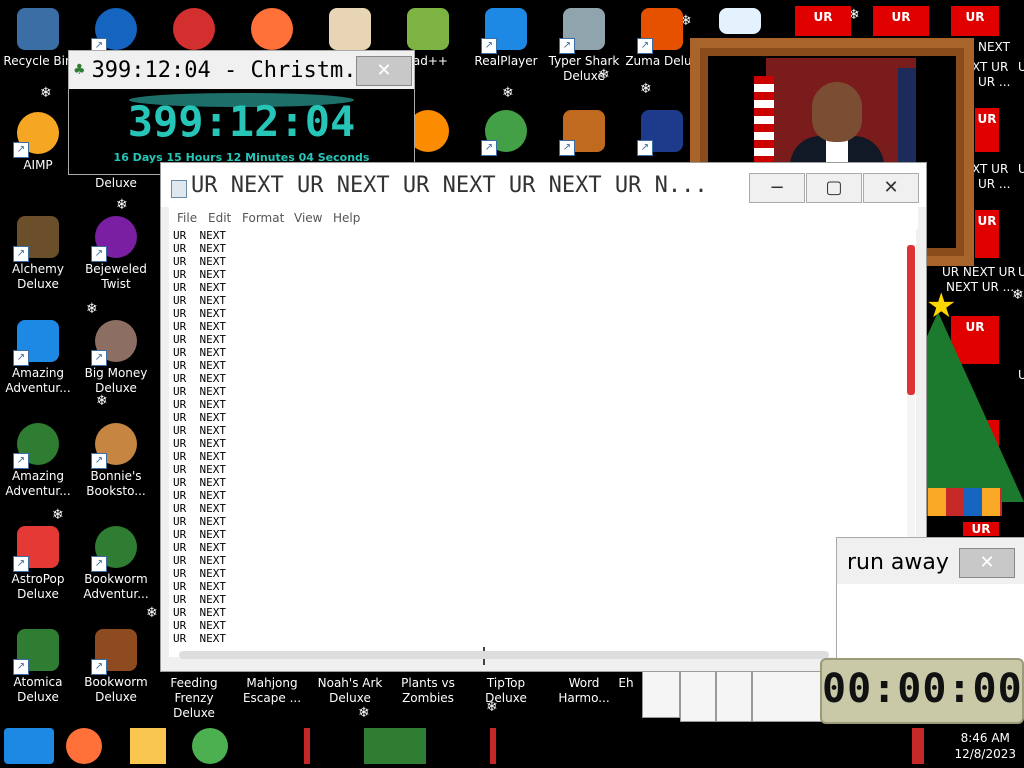 This screenshot has height=768, width=1024. I want to click on desktop-icon-aimp: ↗ AIMP, so click(38, 142).